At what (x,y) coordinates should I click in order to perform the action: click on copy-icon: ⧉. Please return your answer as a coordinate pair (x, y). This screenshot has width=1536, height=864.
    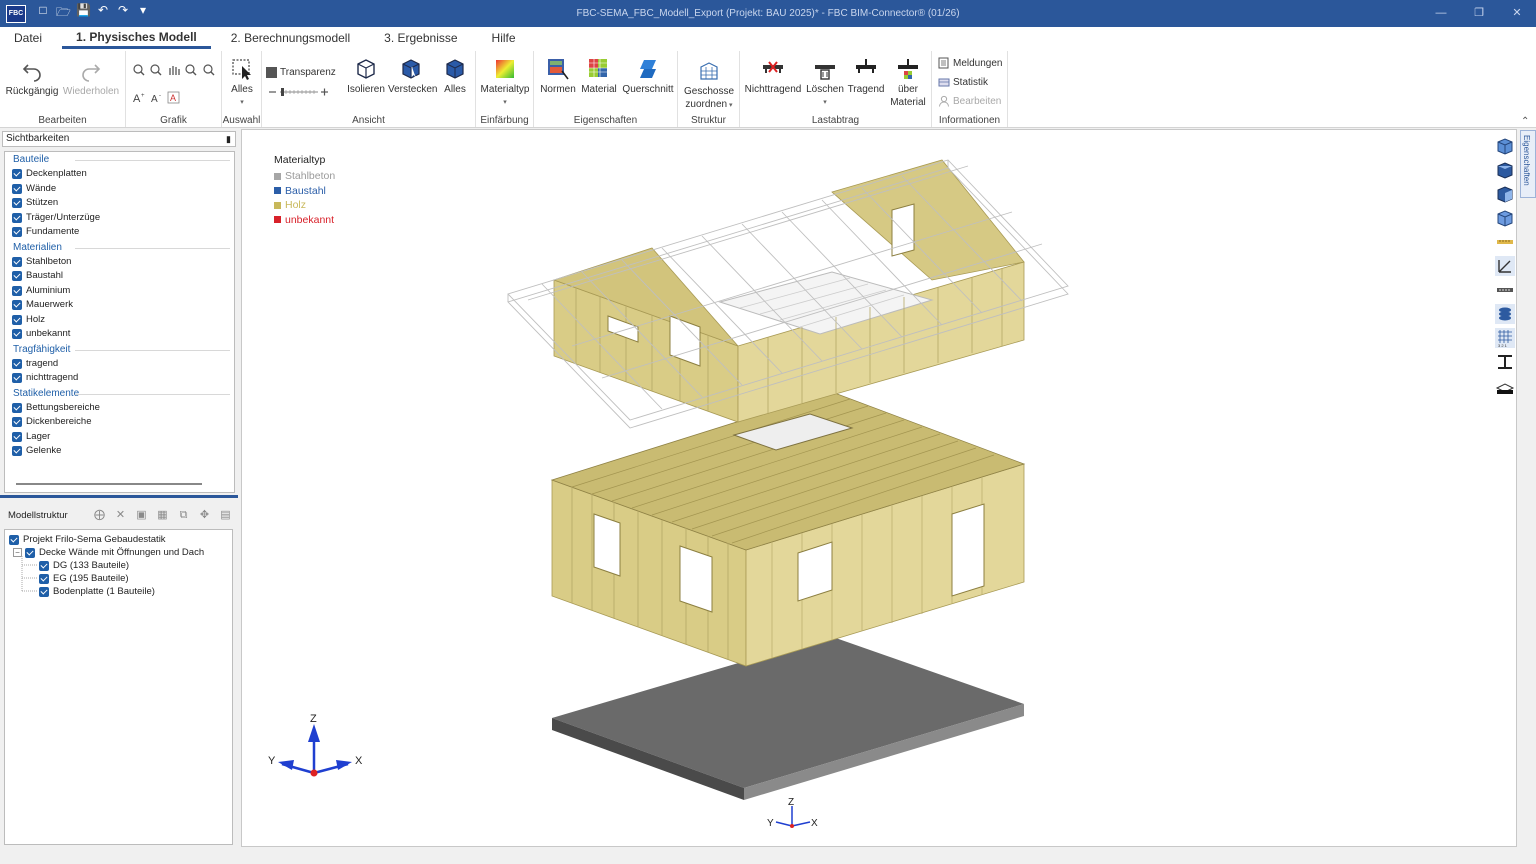
    Looking at the image, I should click on (183, 515).